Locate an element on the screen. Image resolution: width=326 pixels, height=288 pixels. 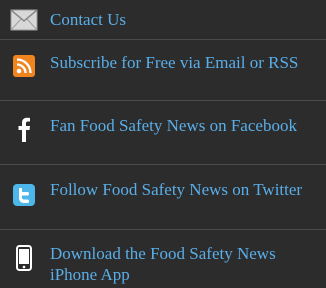
contact-us-link: Contact Us is located at coordinates (187, 19).